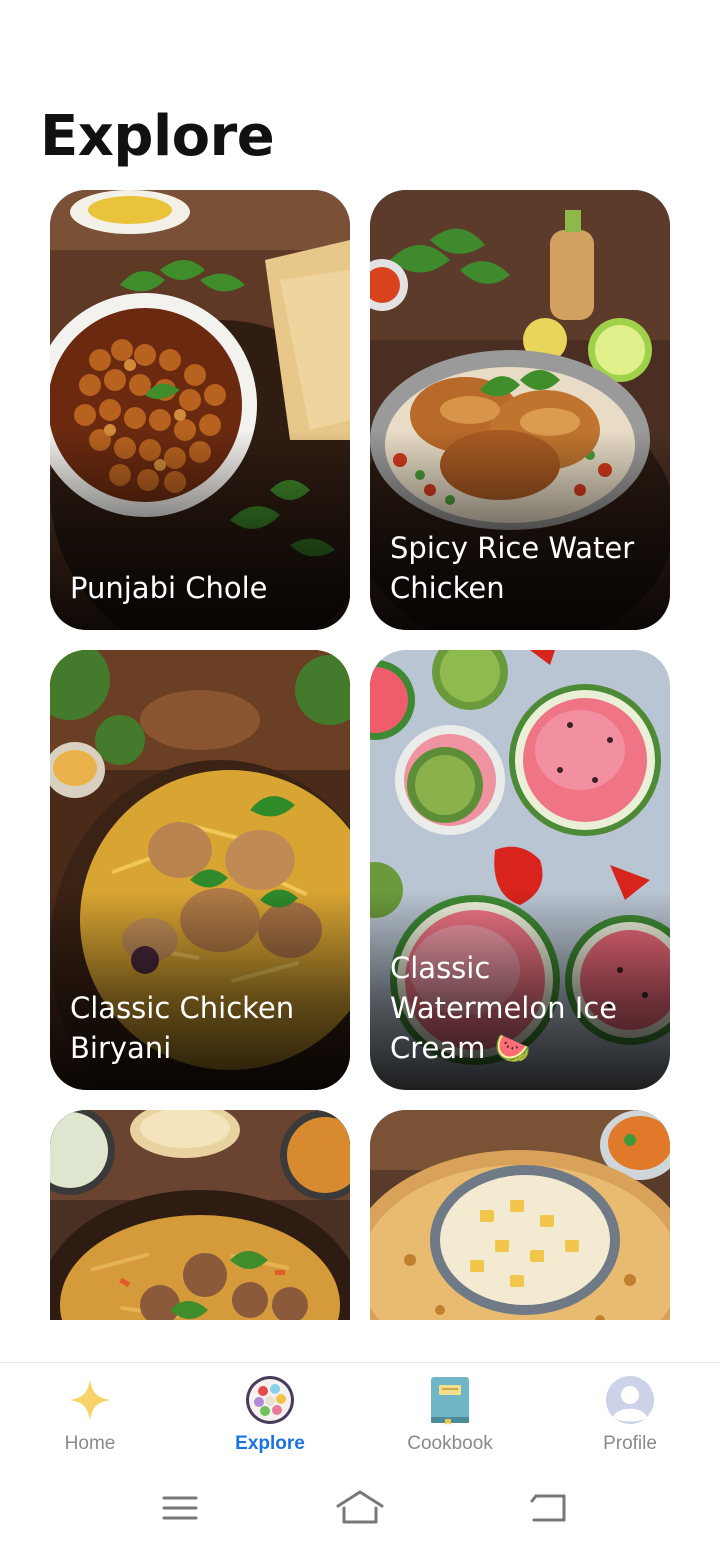  I want to click on nav-home-label: Home, so click(90, 1443).